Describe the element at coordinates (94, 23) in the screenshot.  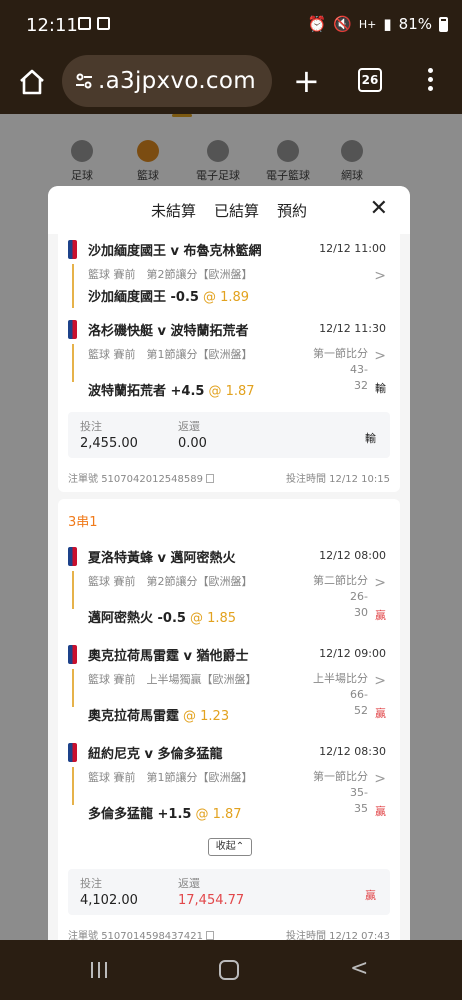
I see `notification-icons` at that location.